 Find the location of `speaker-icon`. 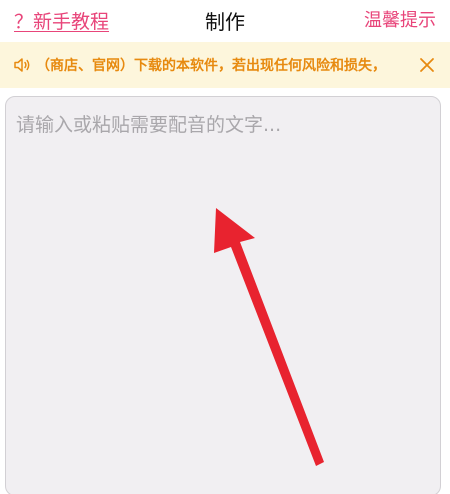

speaker-icon is located at coordinates (22, 65).